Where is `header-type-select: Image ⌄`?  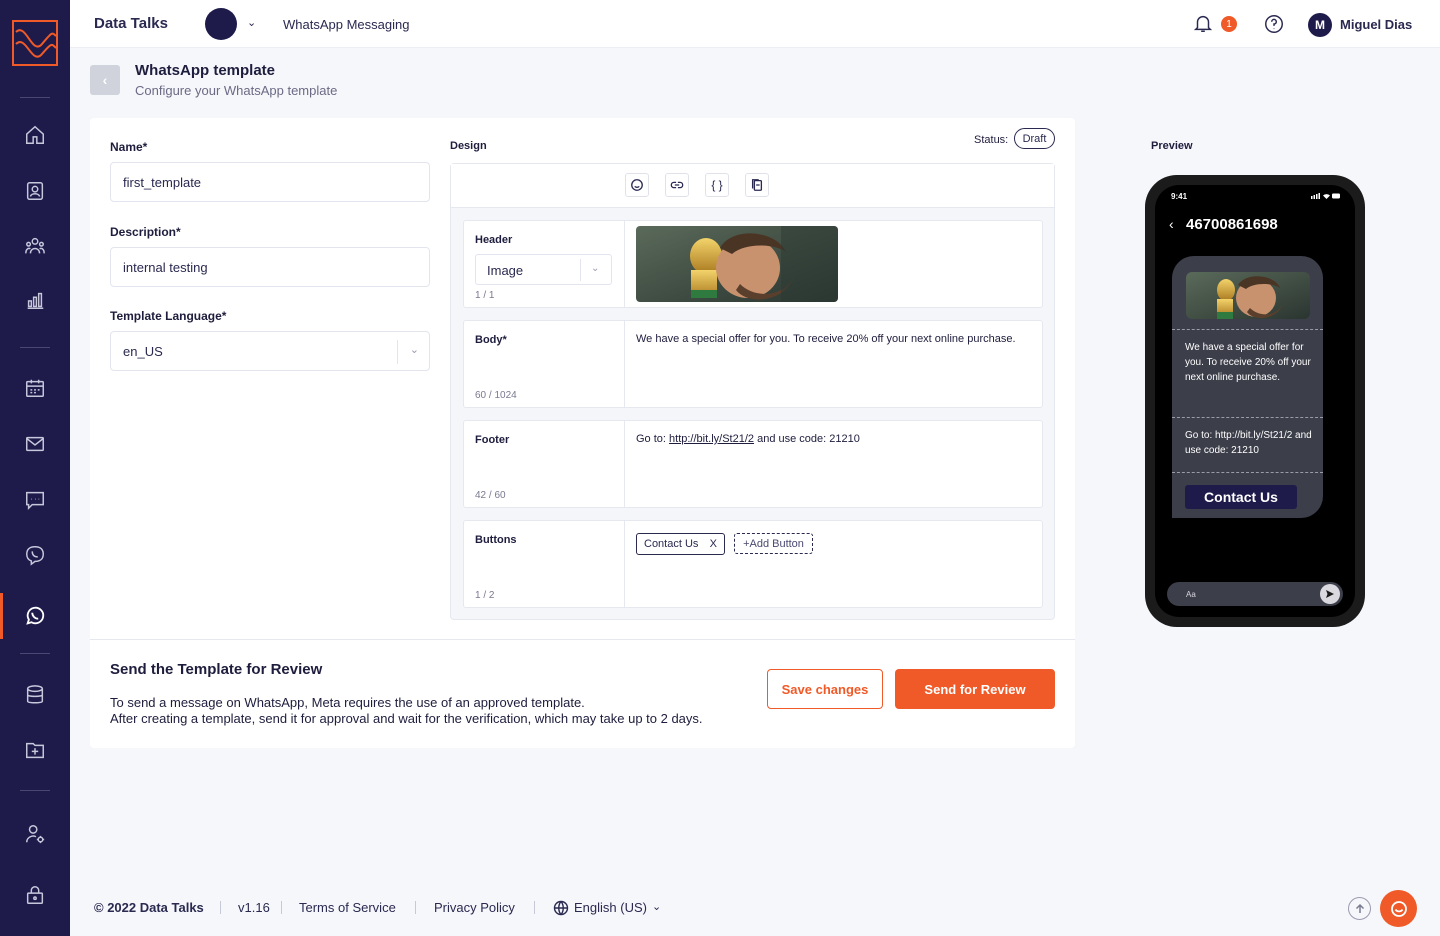
header-type-select: Image ⌄ is located at coordinates (543, 269).